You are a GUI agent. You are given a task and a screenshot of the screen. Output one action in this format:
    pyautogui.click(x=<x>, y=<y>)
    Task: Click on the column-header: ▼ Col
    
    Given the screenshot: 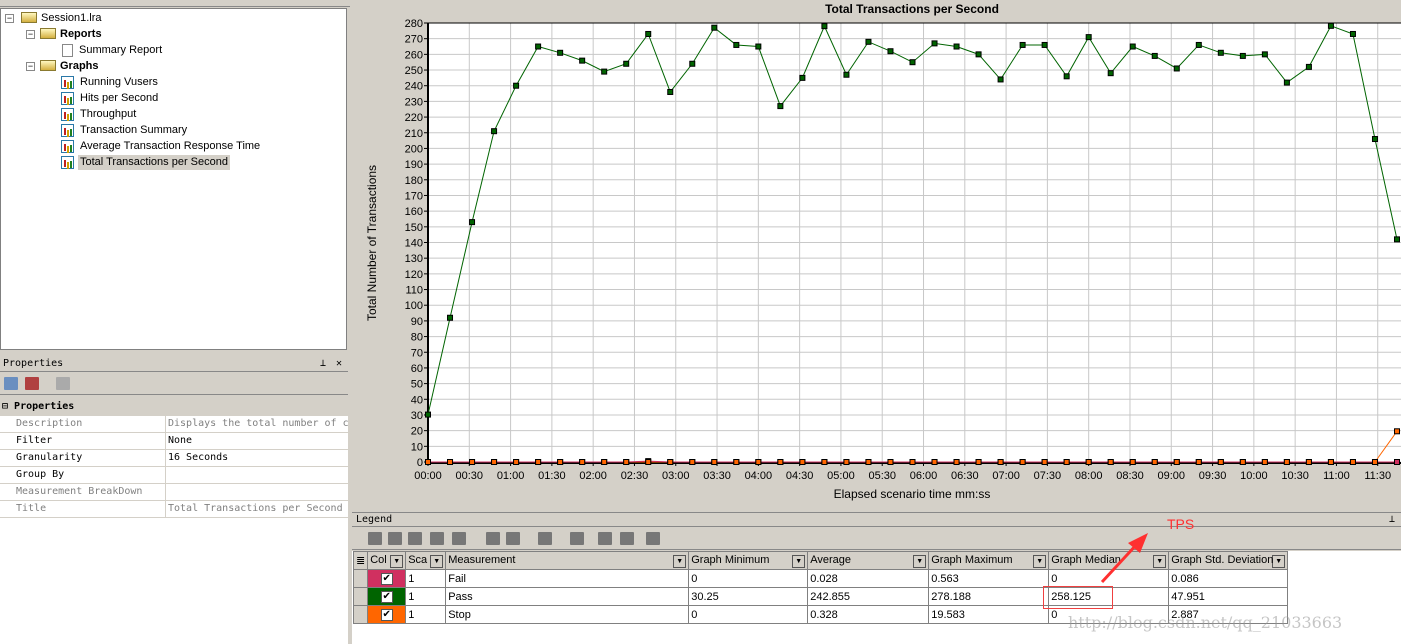 What is the action you would take?
    pyautogui.click(x=387, y=560)
    